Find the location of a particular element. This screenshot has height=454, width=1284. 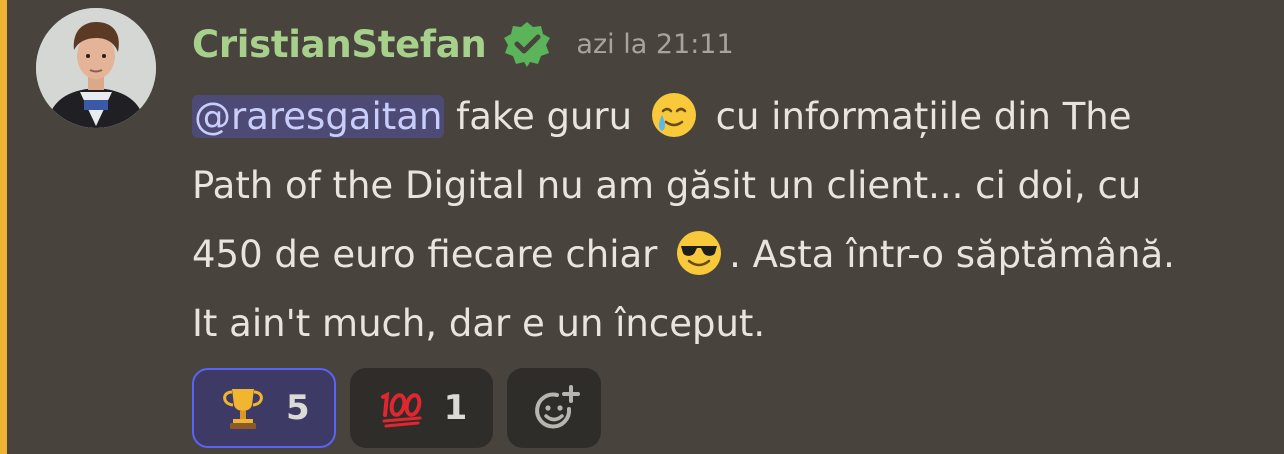

verified-badge-icon is located at coordinates (527, 44).